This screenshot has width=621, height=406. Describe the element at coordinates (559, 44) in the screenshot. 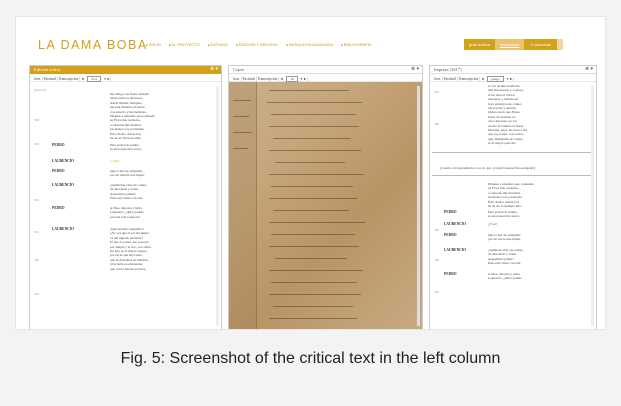

I see `columns-dropdown-icon` at that location.